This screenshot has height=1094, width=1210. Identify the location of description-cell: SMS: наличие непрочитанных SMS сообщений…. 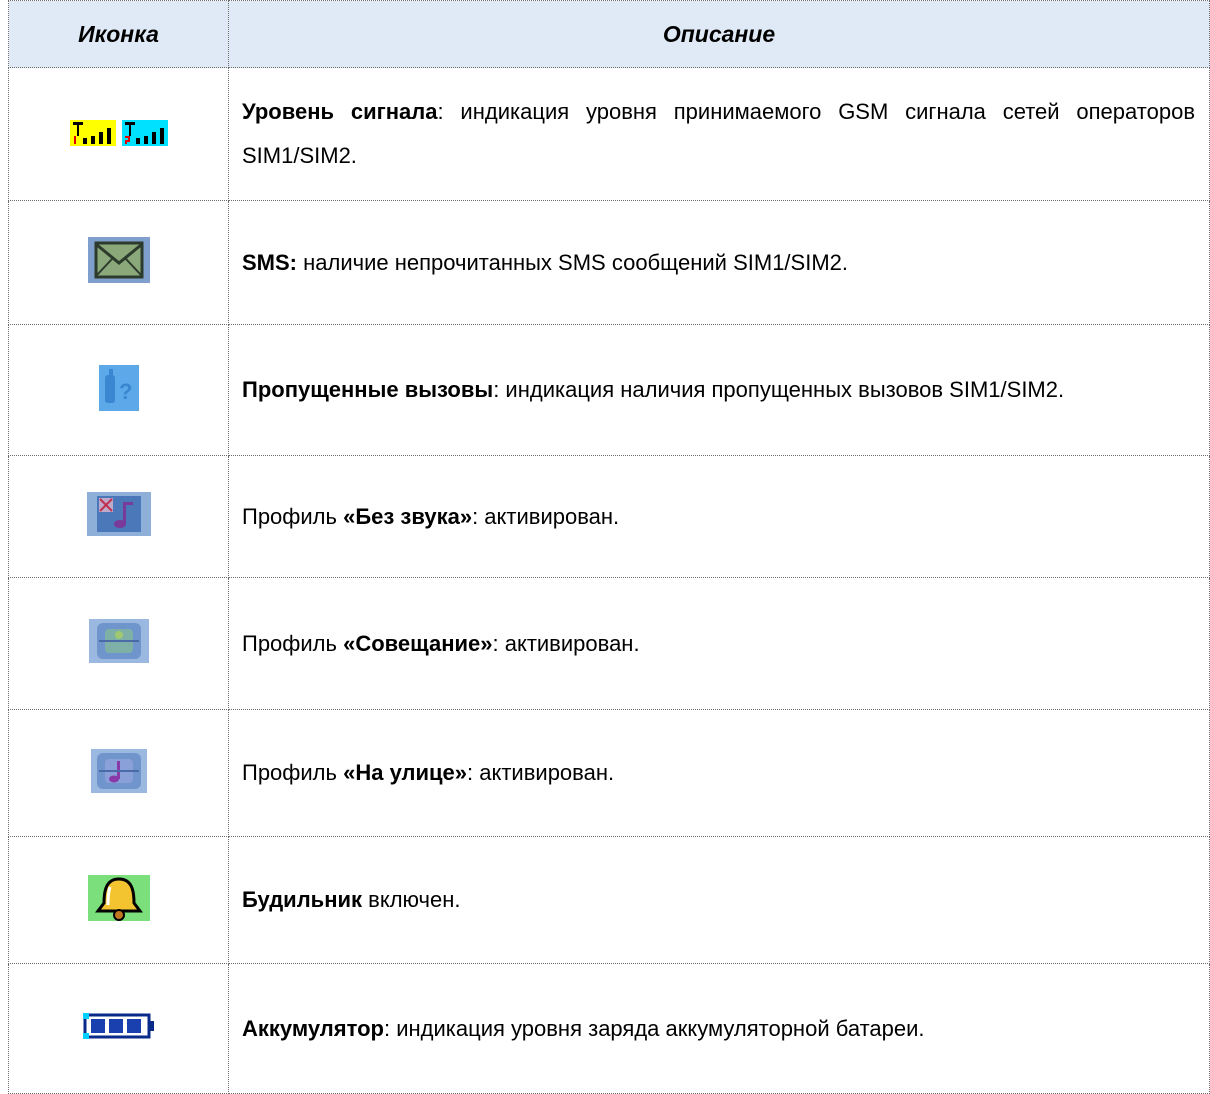
(719, 262).